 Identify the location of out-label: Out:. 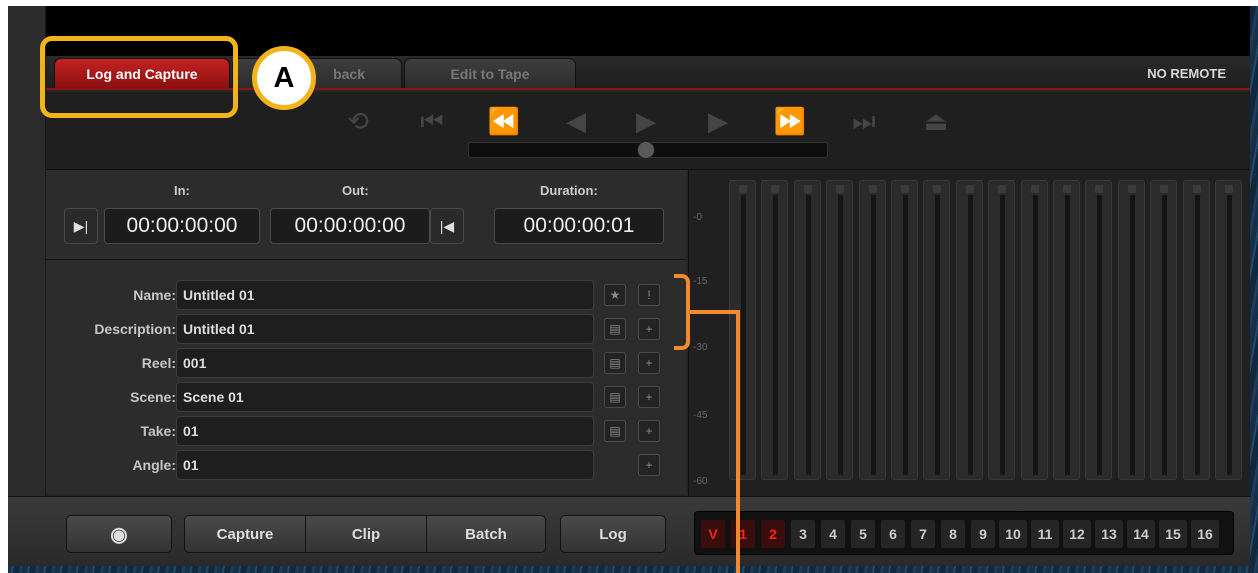
(355, 190).